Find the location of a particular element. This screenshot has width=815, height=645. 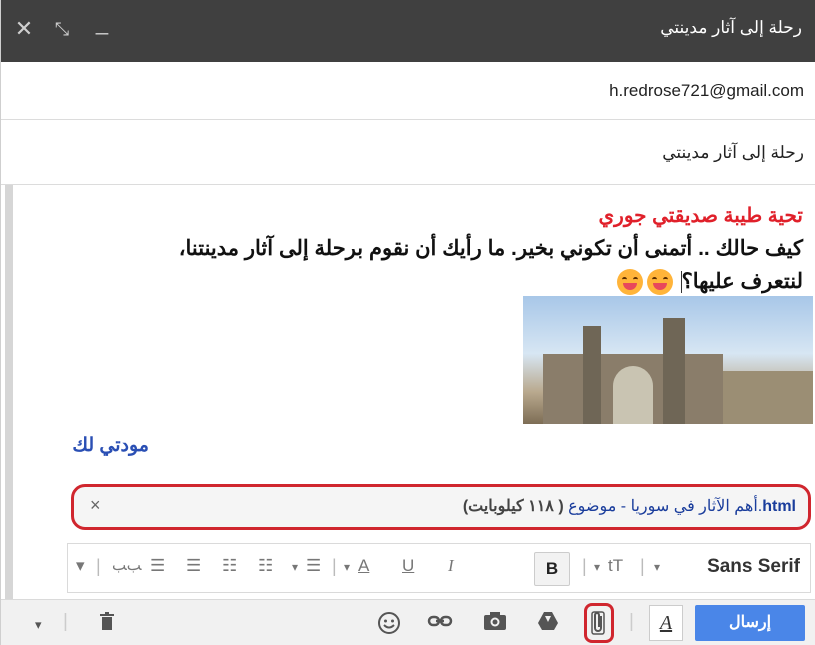

bold-button: B is located at coordinates (552, 569).